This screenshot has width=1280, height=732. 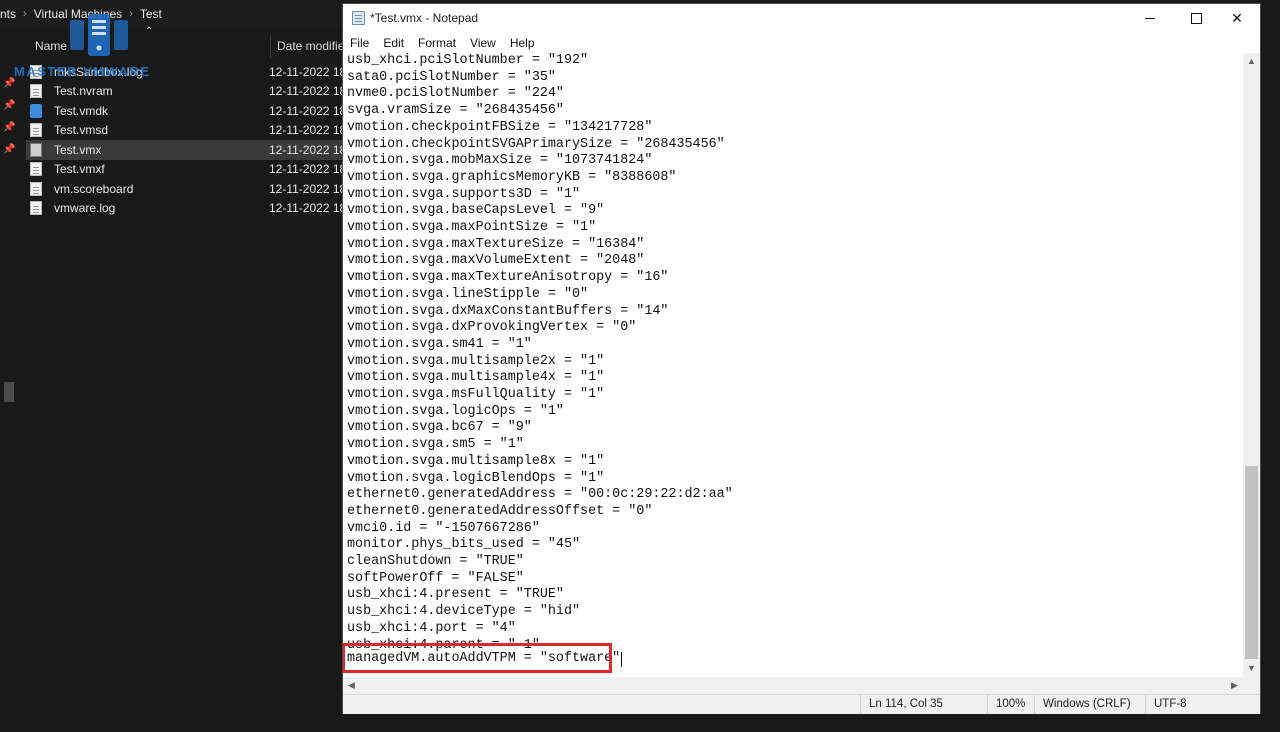 I want to click on scrollbar-corner, so click(x=1251, y=685).